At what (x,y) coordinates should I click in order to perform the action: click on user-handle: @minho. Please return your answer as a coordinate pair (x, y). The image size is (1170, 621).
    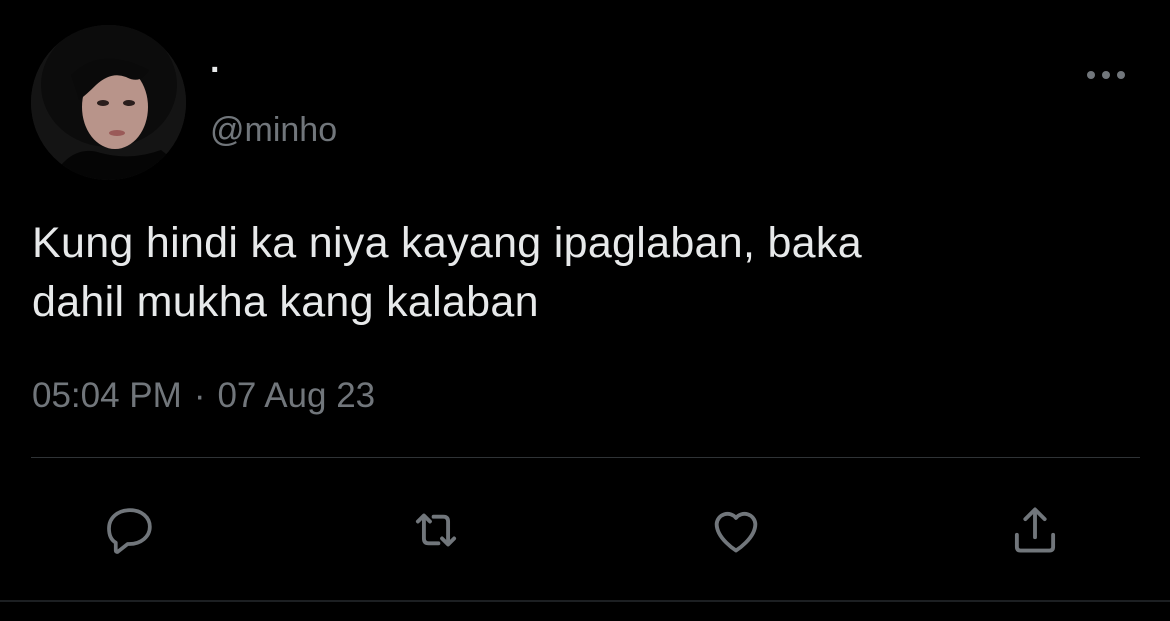
    Looking at the image, I should click on (273, 130).